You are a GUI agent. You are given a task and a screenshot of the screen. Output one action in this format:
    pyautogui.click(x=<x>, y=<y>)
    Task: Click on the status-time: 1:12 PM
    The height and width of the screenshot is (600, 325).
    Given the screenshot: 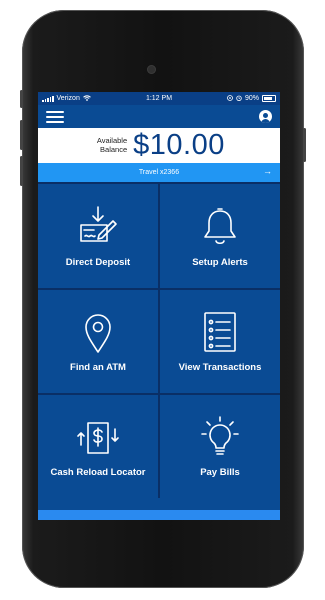 What is the action you would take?
    pyautogui.click(x=159, y=98)
    